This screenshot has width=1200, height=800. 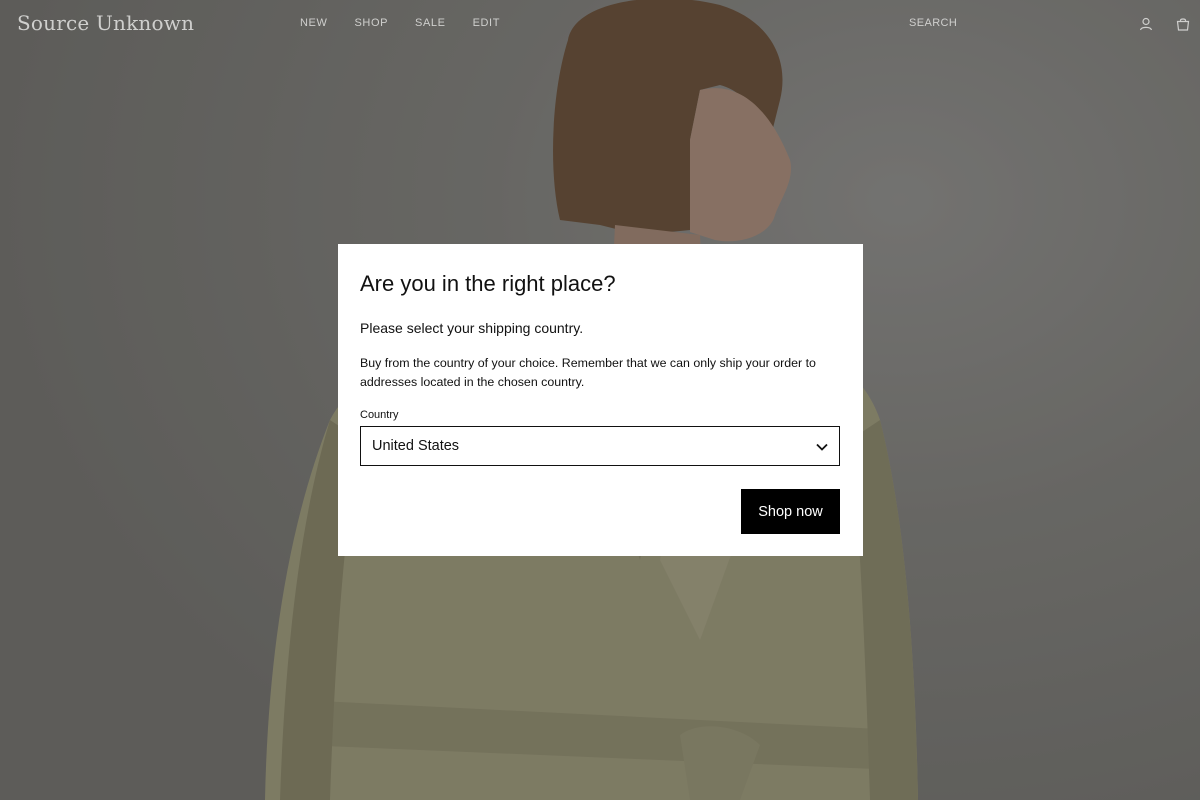 What do you see at coordinates (371, 23) in the screenshot?
I see `nav-item-shop: SHOP` at bounding box center [371, 23].